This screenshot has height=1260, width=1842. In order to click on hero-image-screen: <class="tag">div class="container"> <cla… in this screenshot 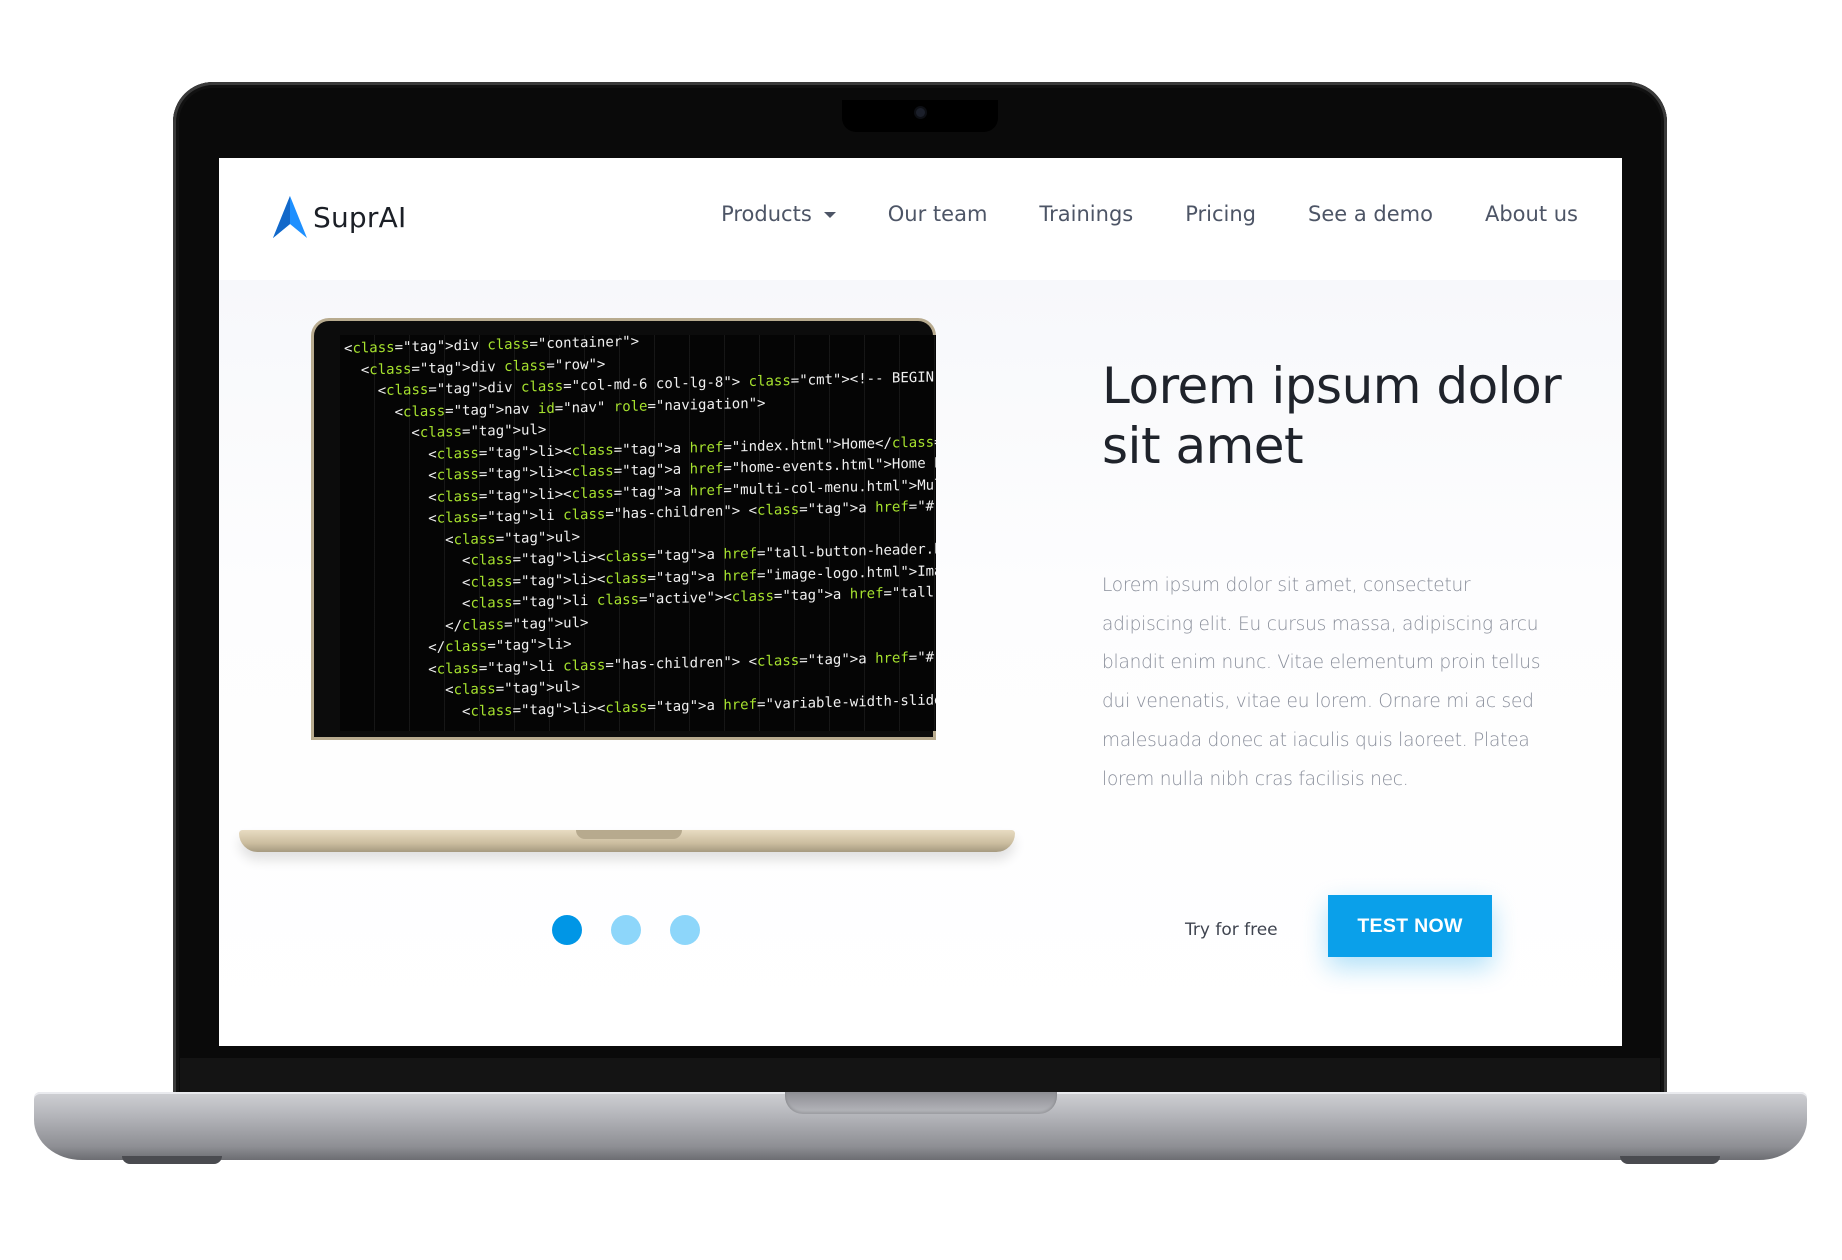, I will do `click(638, 533)`.